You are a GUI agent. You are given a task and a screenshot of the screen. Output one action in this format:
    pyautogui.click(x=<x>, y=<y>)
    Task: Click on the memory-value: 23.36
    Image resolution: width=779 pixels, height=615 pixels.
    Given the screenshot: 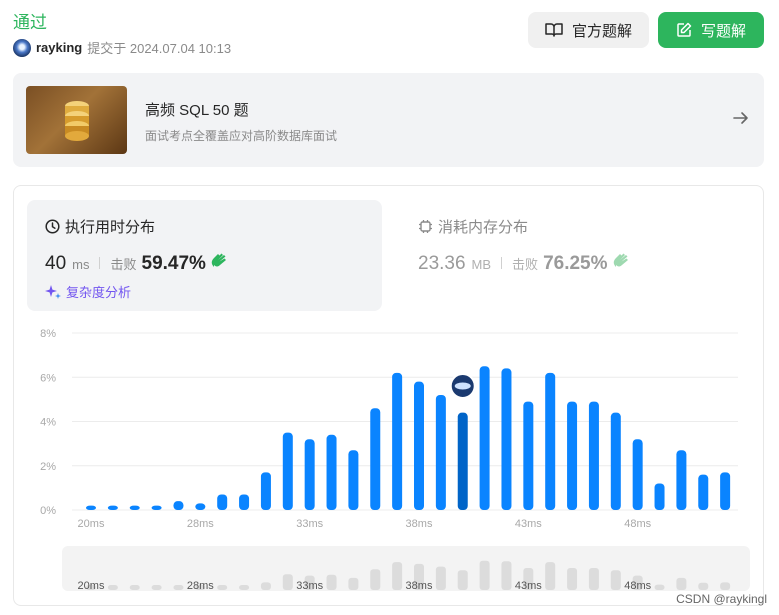 What is the action you would take?
    pyautogui.click(x=442, y=263)
    